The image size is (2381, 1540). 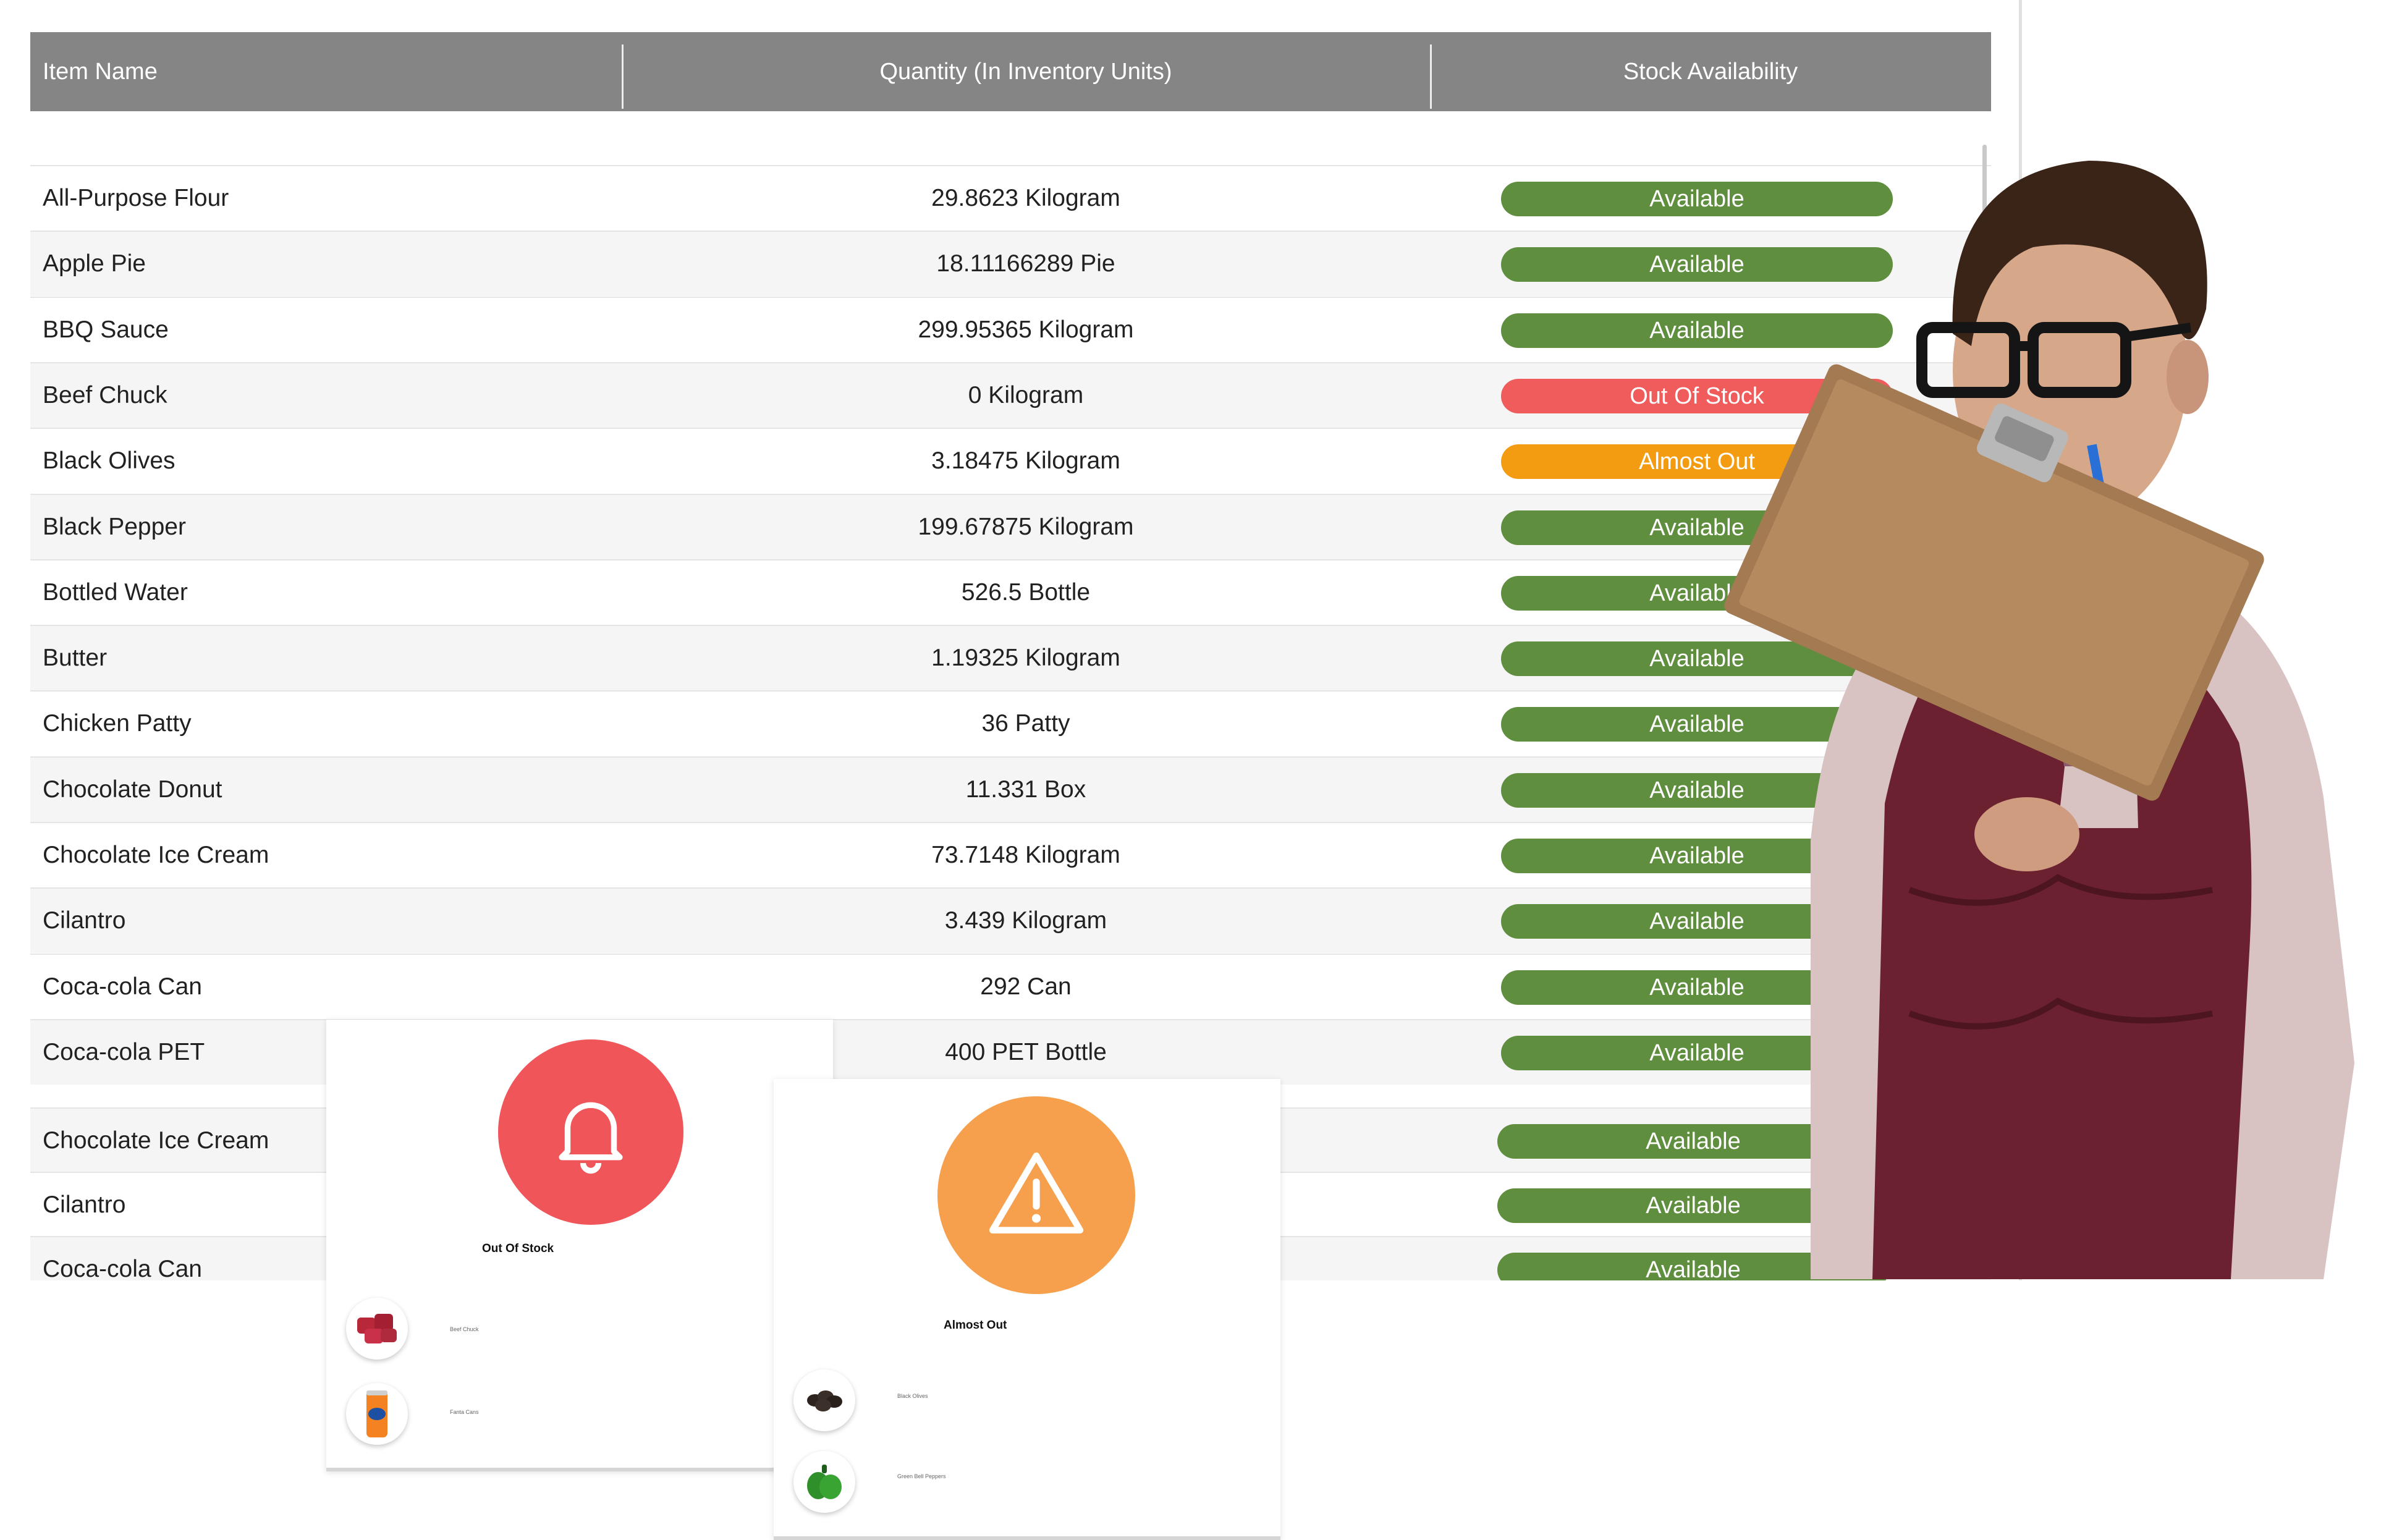 I want to click on item-name-cell: Beef Chuck, so click(x=105, y=394).